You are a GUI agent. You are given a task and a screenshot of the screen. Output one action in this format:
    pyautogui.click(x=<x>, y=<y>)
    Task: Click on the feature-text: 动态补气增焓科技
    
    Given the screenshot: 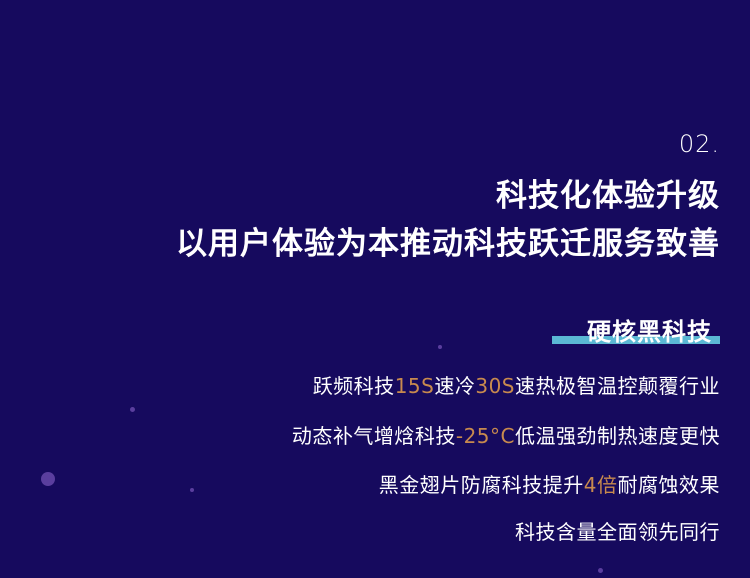 What is the action you would take?
    pyautogui.click(x=373, y=436)
    